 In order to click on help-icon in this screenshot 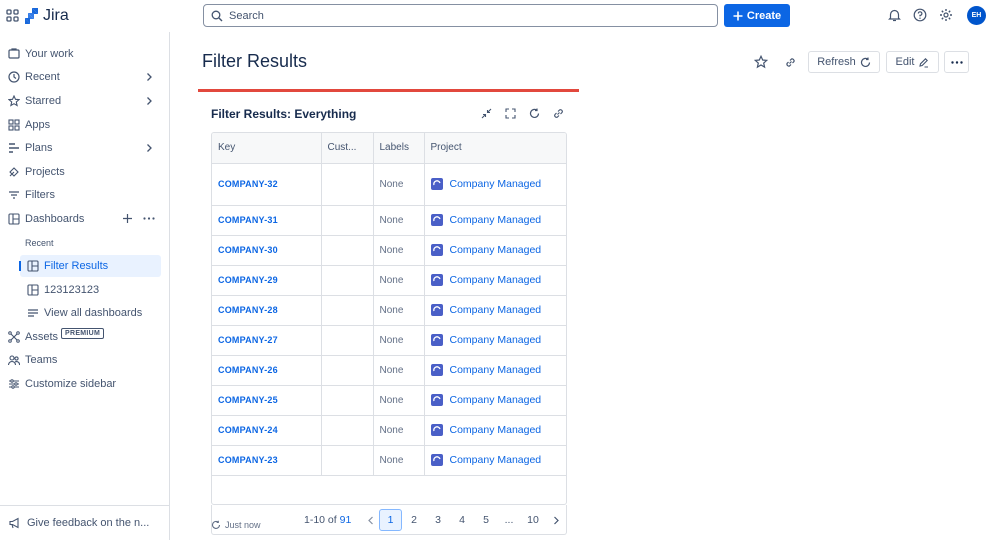, I will do `click(920, 15)`.